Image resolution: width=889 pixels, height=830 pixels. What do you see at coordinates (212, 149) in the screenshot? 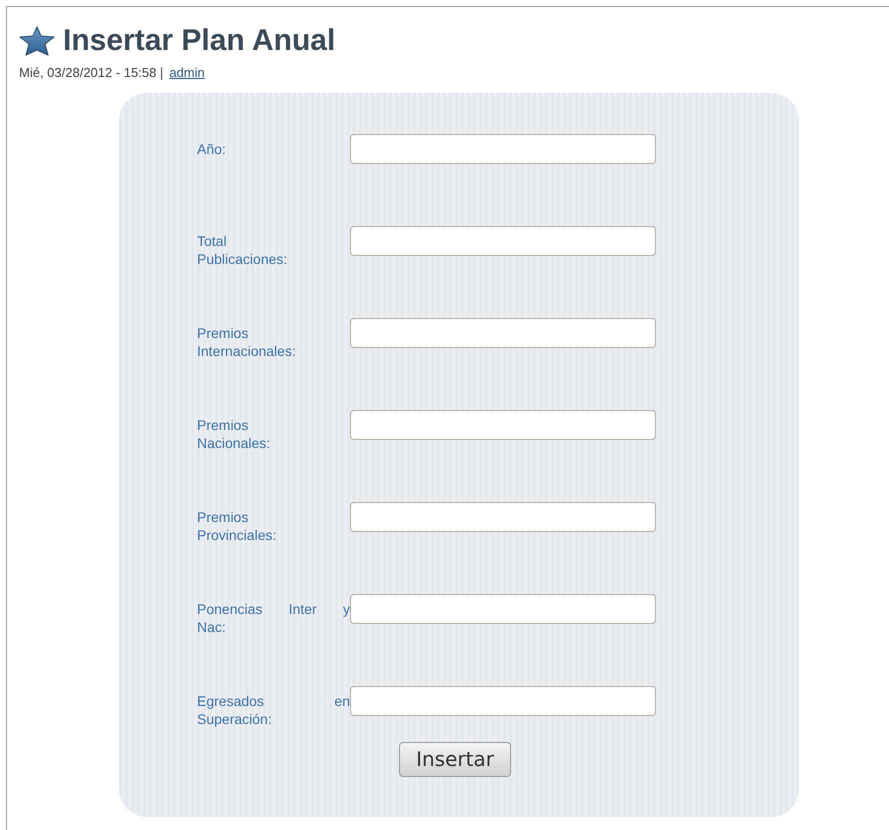
I see `field-label: Año:` at bounding box center [212, 149].